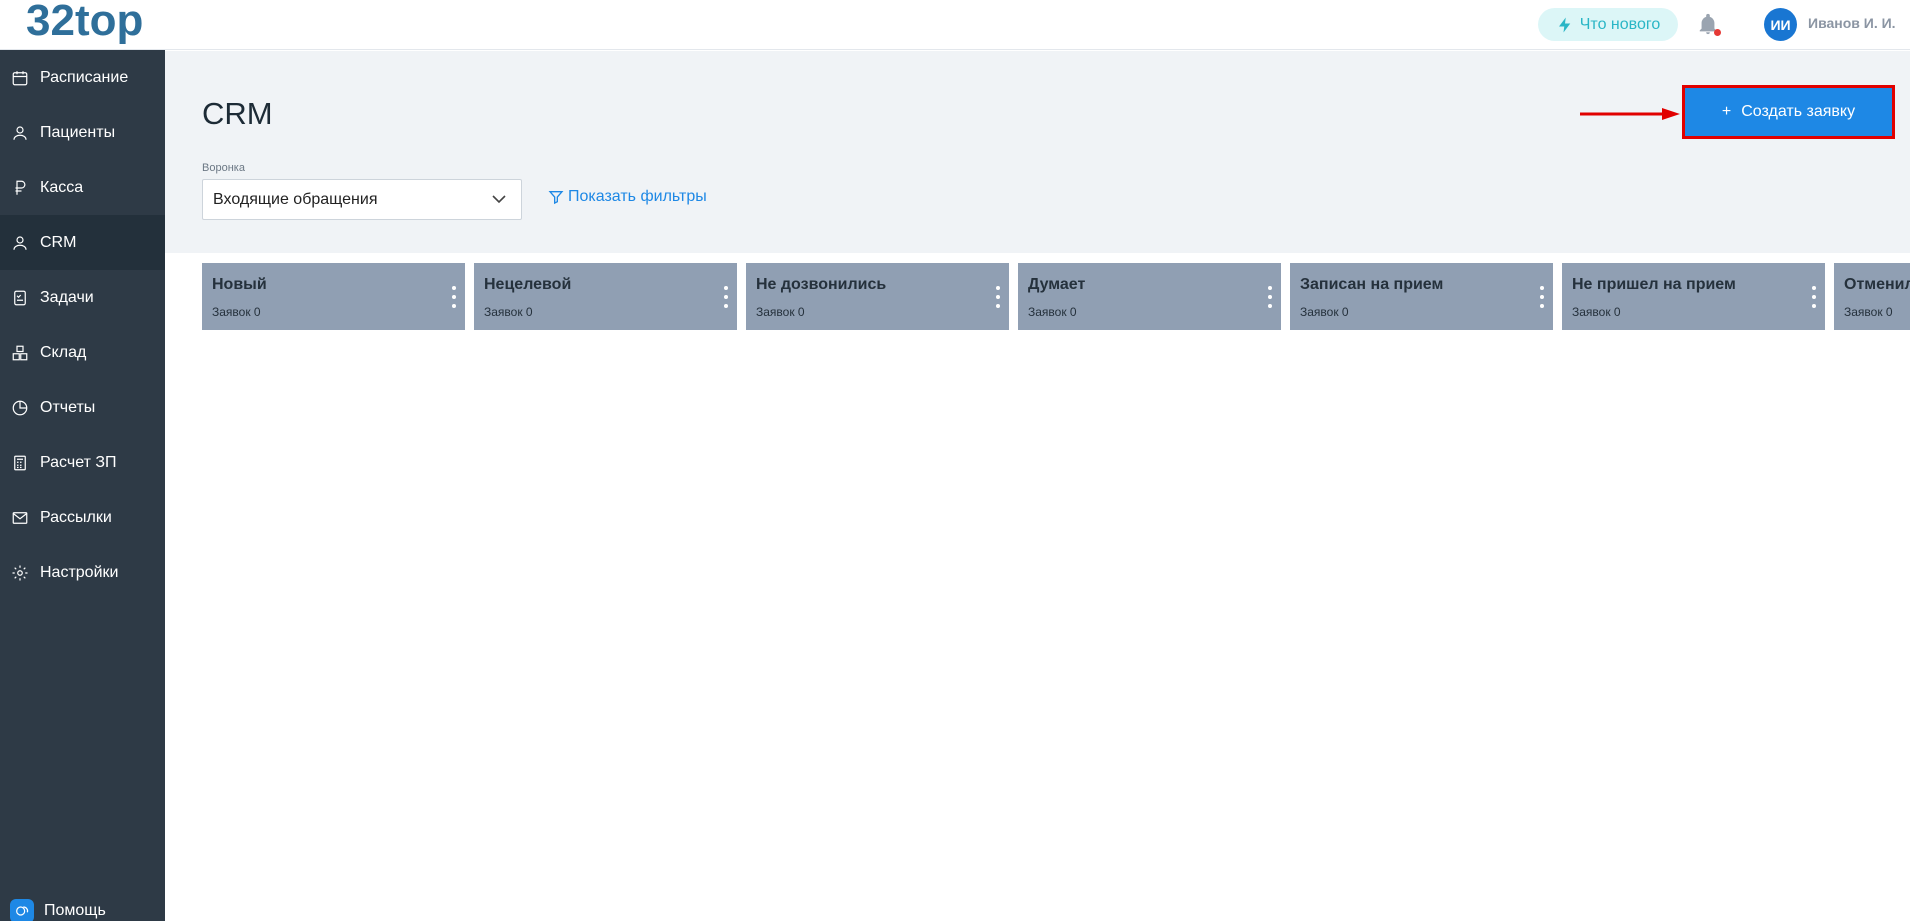 This screenshot has width=1910, height=921. Describe the element at coordinates (67, 297) in the screenshot. I see `sidebar-item-label: Задачи` at that location.